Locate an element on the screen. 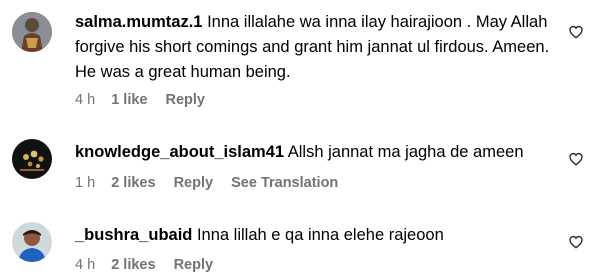 The height and width of the screenshot is (274, 593). comment-body: Inna lillah e qa inna elehe rajeoon is located at coordinates (320, 235).